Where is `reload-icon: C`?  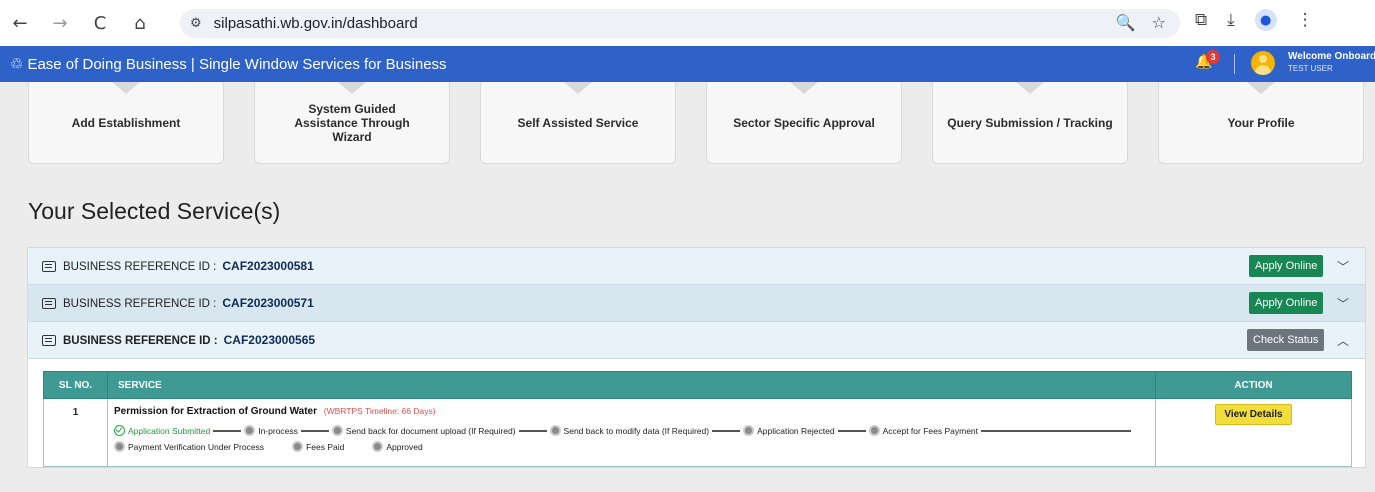
reload-icon: C is located at coordinates (100, 23).